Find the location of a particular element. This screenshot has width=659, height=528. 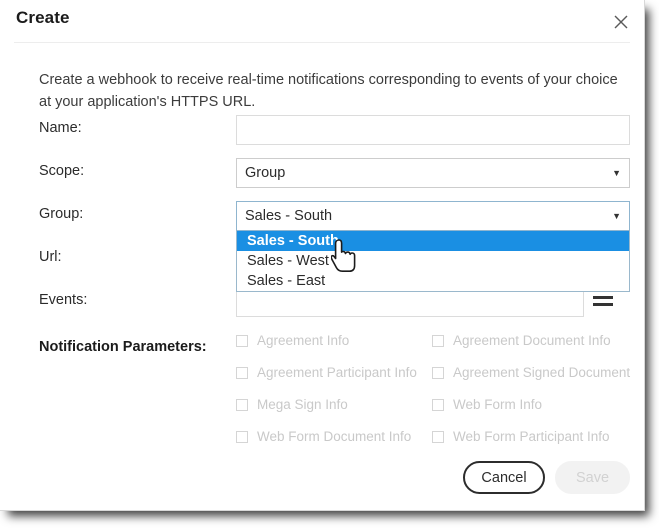

group-label: Group: is located at coordinates (61, 214).